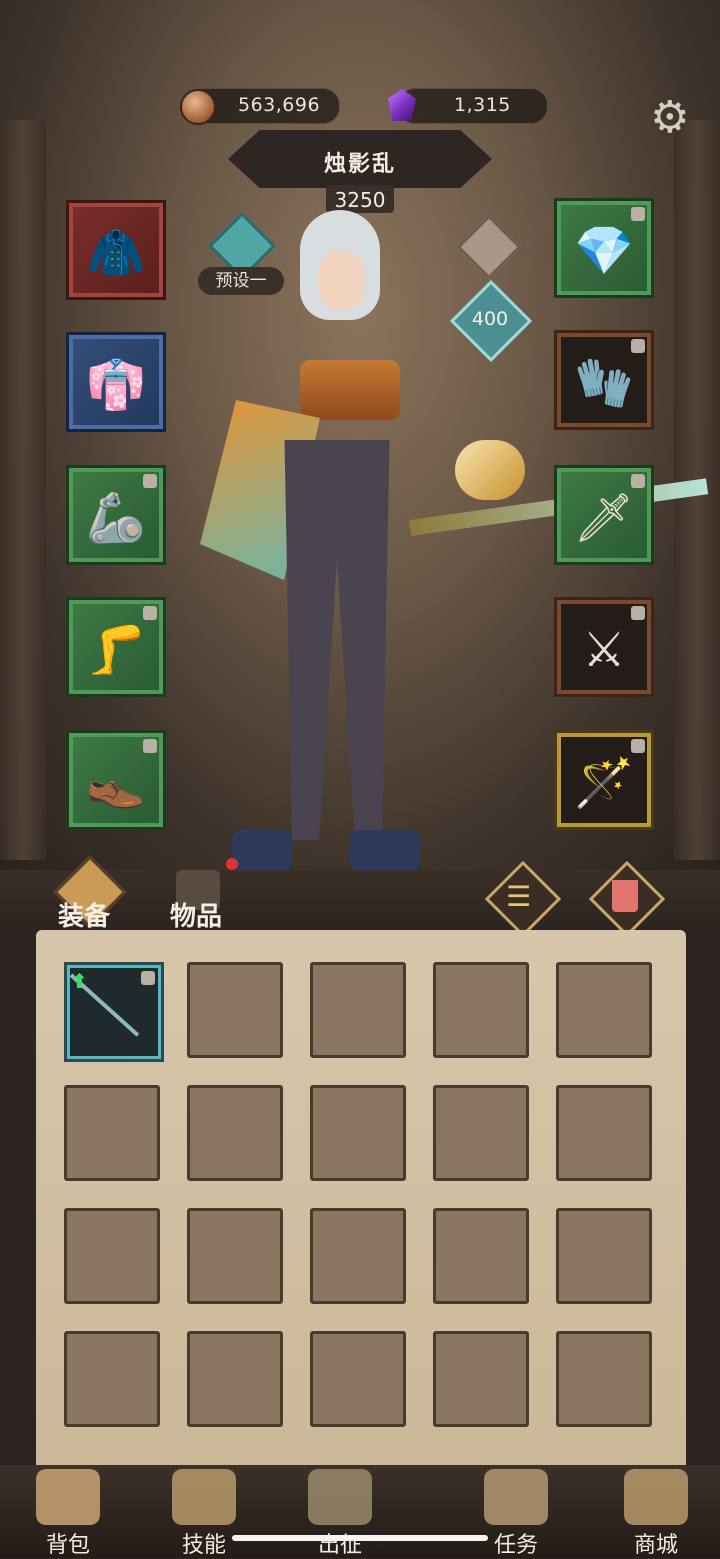 This screenshot has width=720, height=1559. I want to click on coin-amount: 563,696, so click(279, 105).